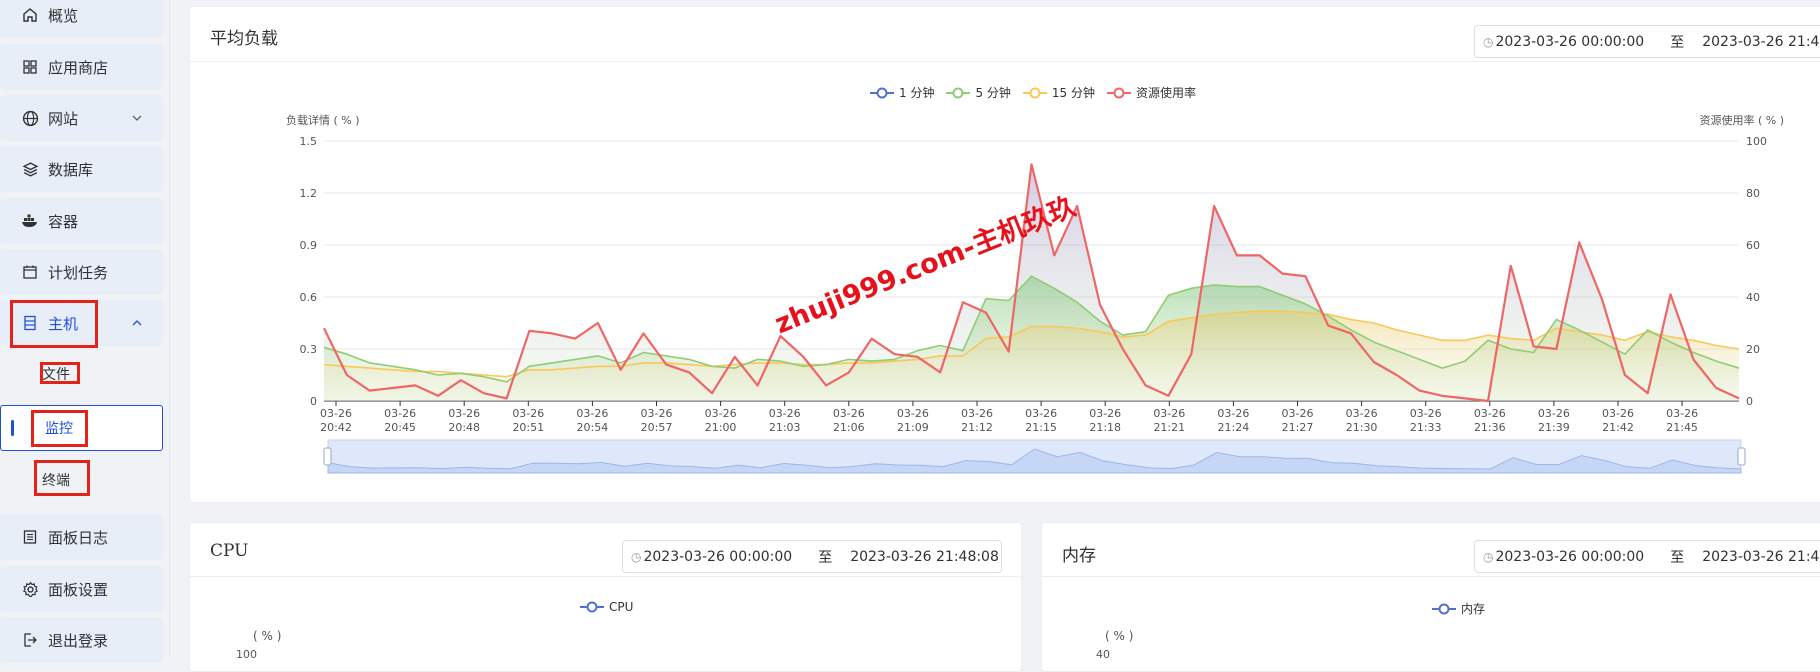 This screenshot has height=672, width=1820. Describe the element at coordinates (30, 537) in the screenshot. I see `log-icon` at that location.